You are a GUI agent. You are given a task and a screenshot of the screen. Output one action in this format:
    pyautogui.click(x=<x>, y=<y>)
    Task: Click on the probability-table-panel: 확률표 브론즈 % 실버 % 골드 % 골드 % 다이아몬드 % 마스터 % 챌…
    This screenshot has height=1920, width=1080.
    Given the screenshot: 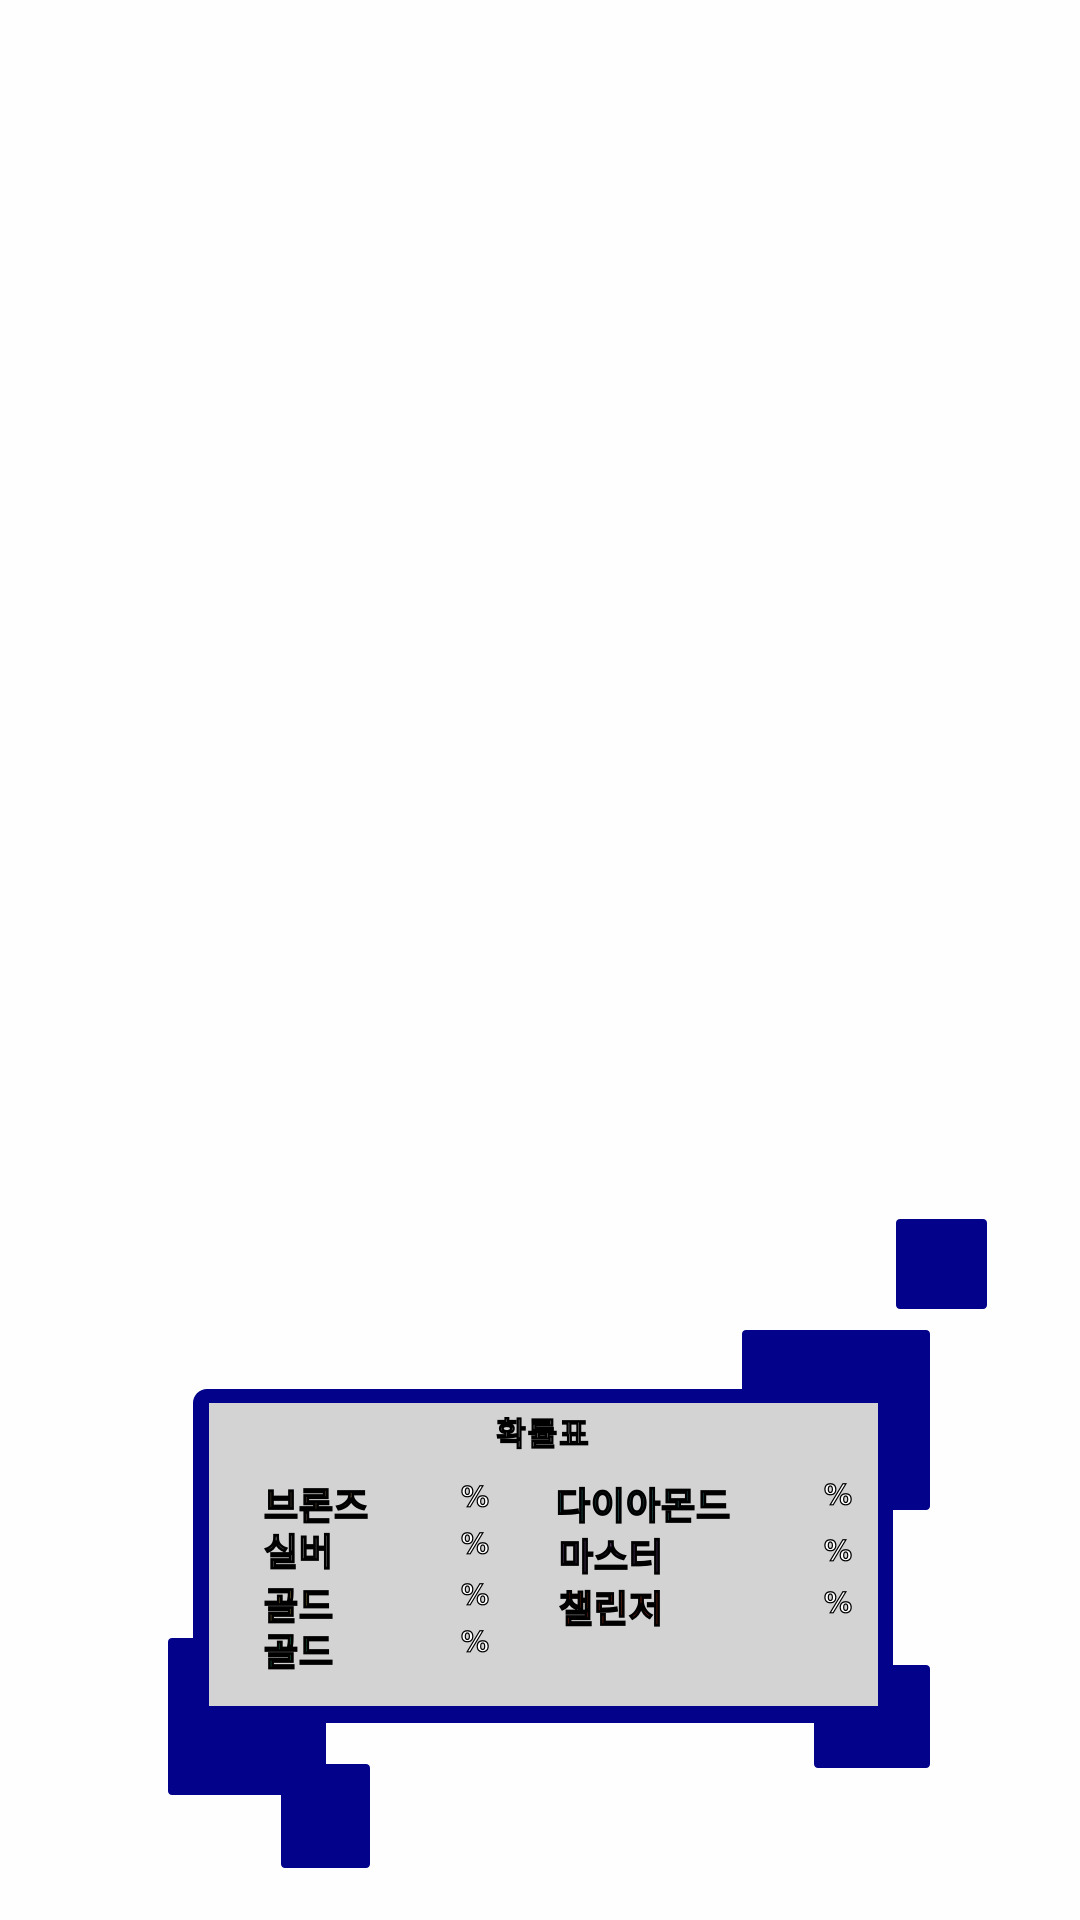 What is the action you would take?
    pyautogui.click(x=543, y=1554)
    